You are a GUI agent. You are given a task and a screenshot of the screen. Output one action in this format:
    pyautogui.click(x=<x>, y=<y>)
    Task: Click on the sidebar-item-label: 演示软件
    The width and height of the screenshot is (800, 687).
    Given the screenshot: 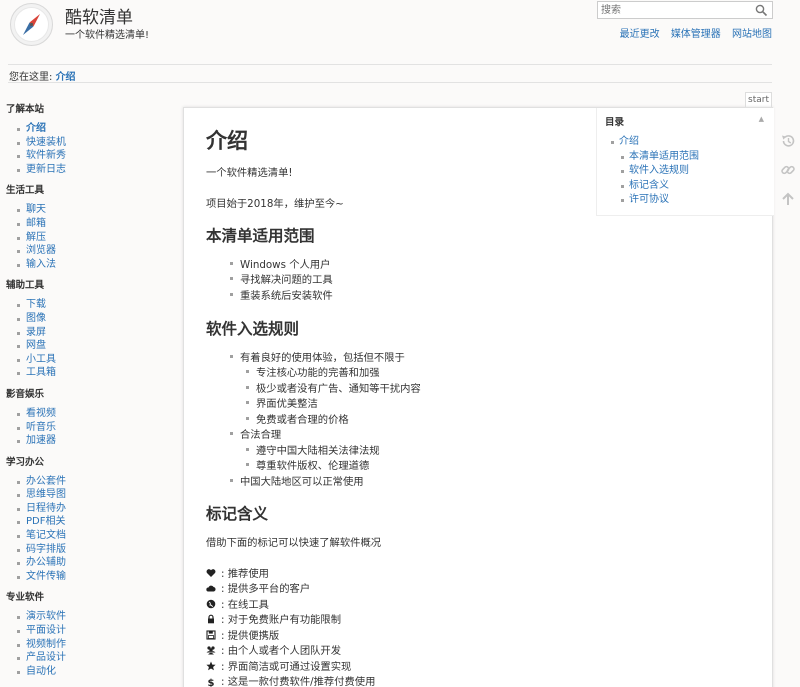 What is the action you would take?
    pyautogui.click(x=46, y=616)
    